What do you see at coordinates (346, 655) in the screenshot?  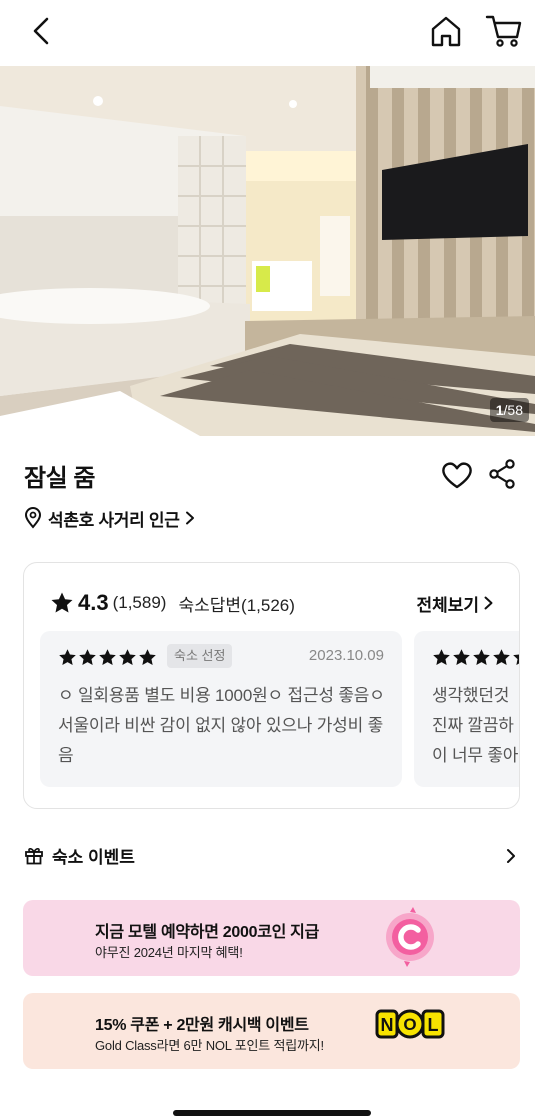 I see `review-date: 2023.10.09` at bounding box center [346, 655].